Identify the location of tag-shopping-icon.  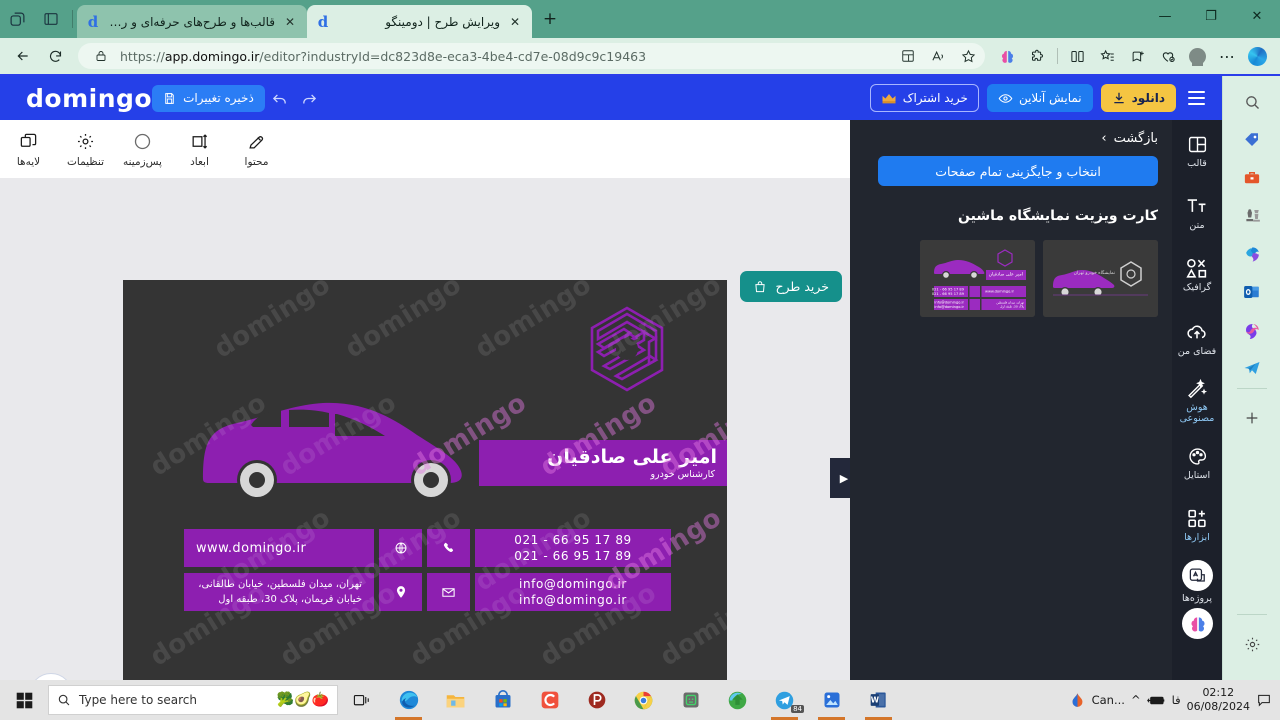
(1252, 140).